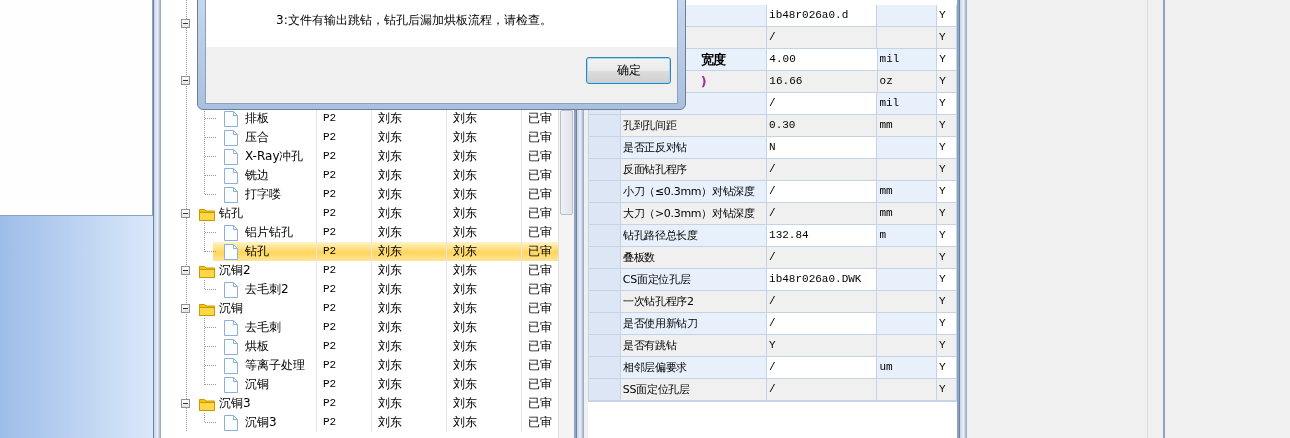 Image resolution: width=1290 pixels, height=438 pixels. What do you see at coordinates (694, 126) in the screenshot?
I see `table-cell: 孔到孔间距` at bounding box center [694, 126].